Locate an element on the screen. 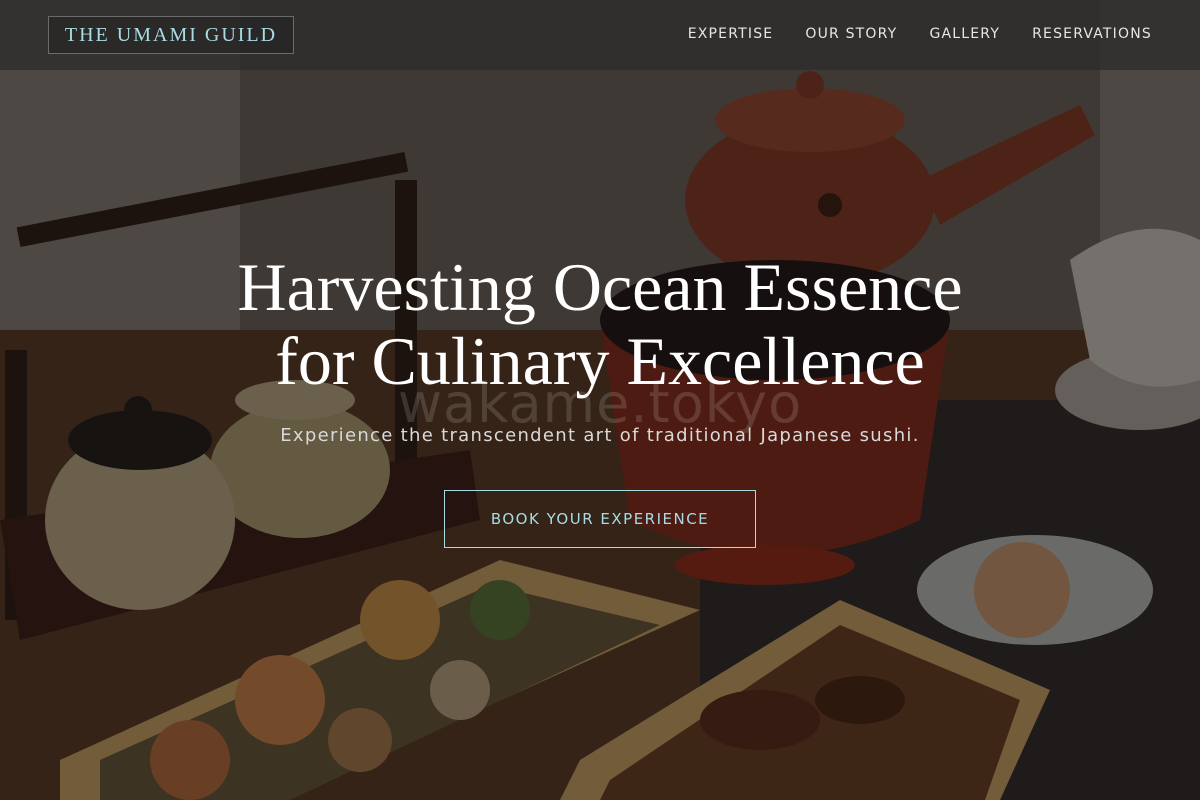 This screenshot has height=800, width=1200. nav-link-reservations: RESERVATIONS is located at coordinates (1092, 34).